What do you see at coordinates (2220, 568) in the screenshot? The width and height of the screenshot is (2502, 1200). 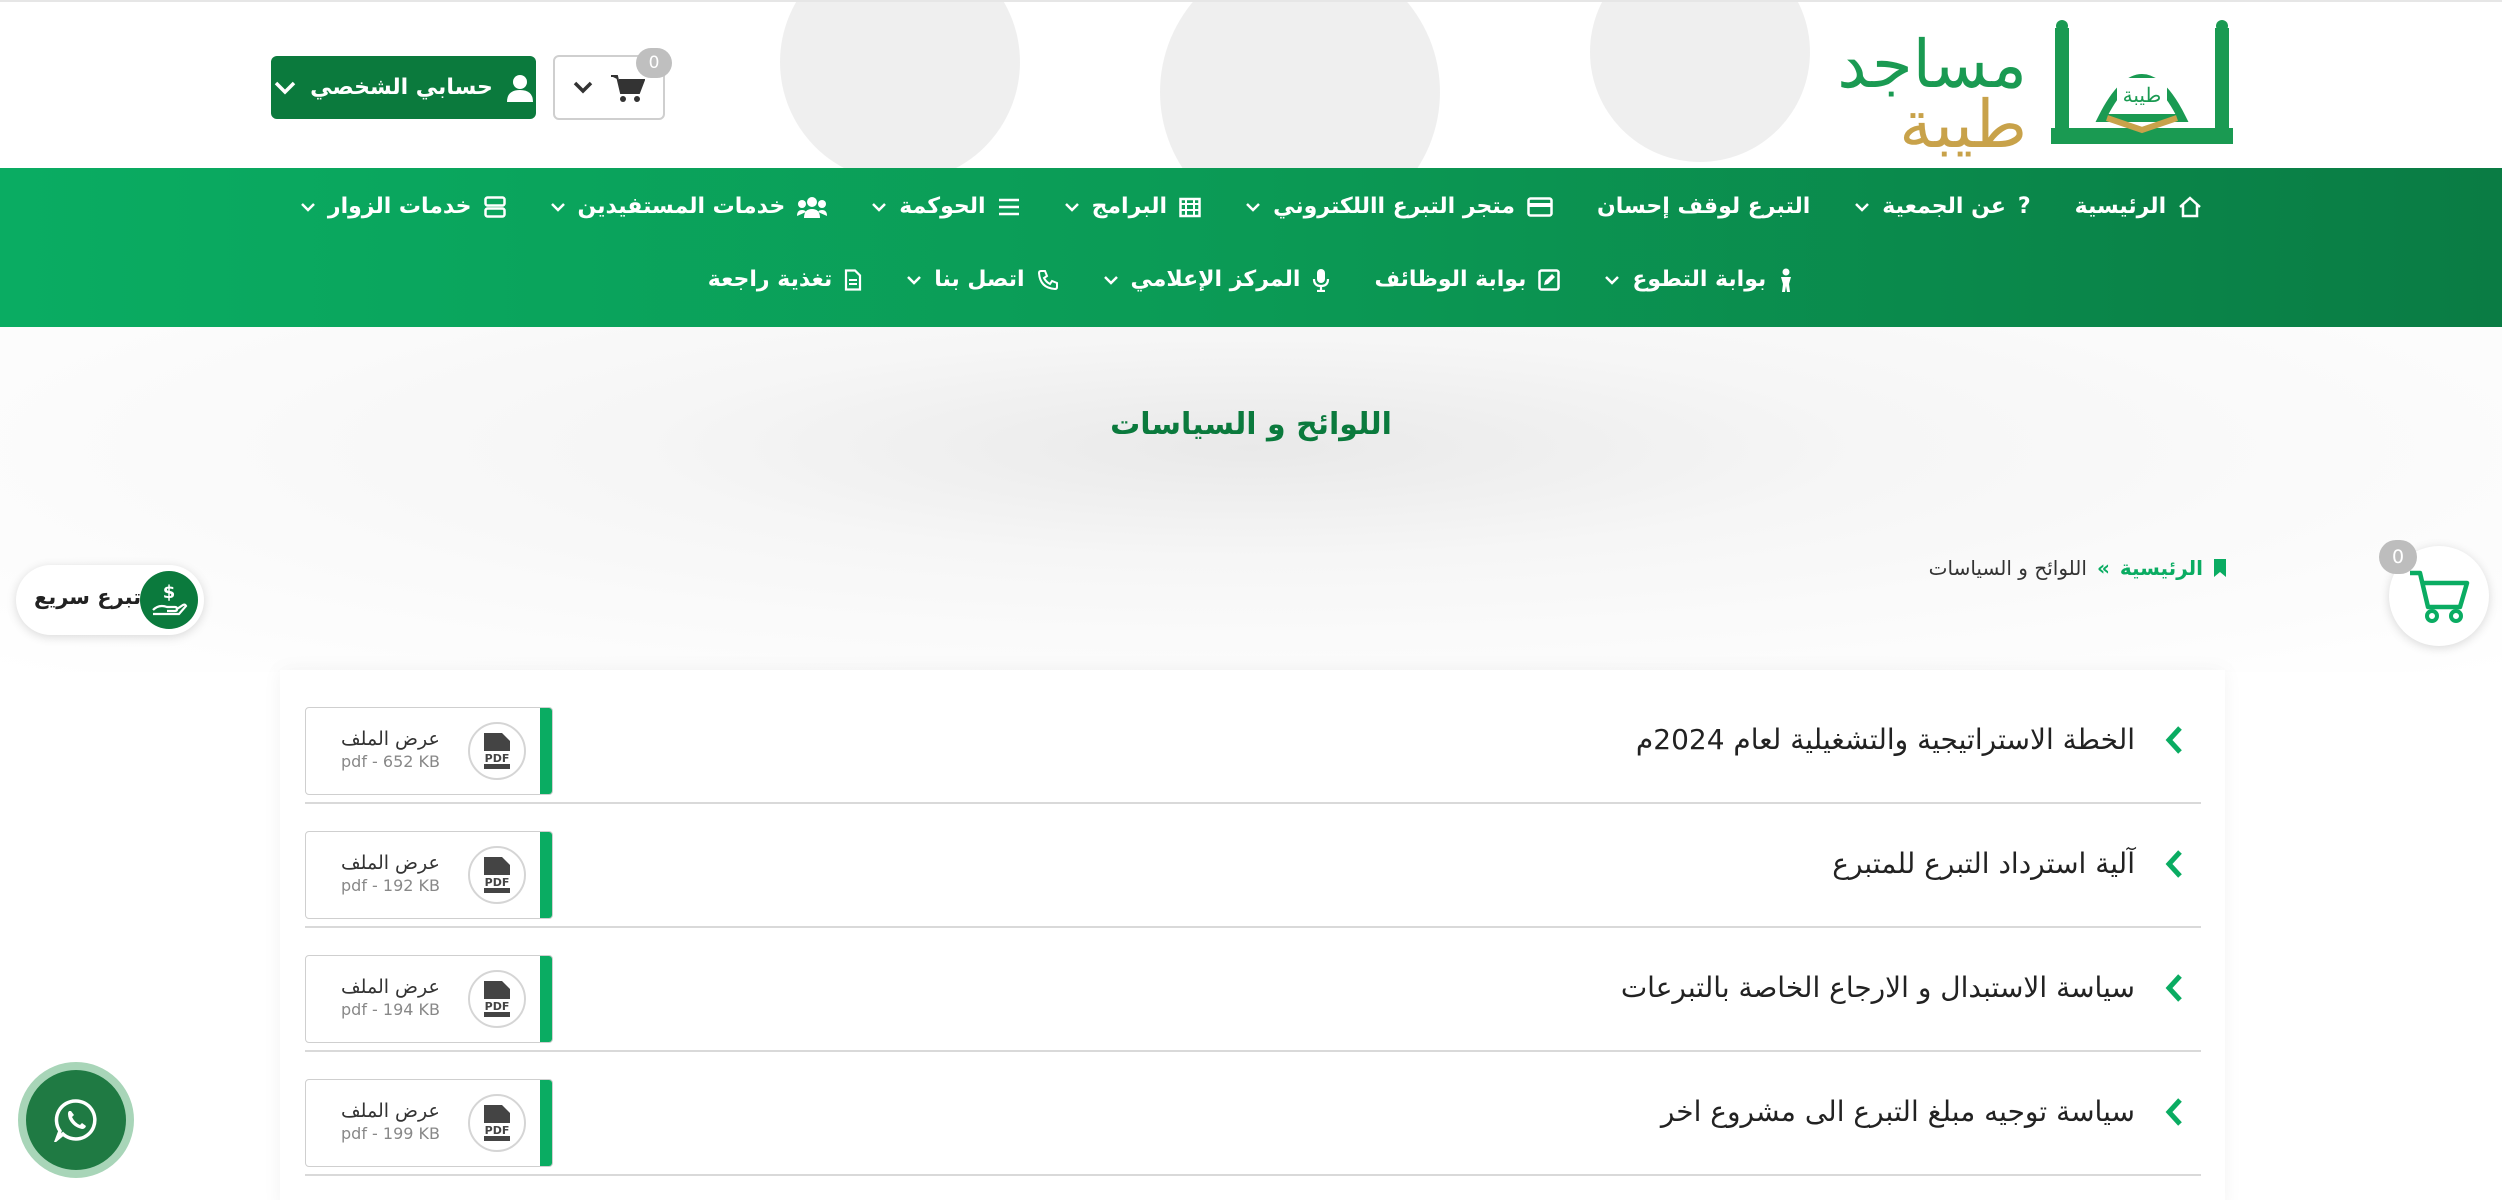 I see `bookmark-icon` at bounding box center [2220, 568].